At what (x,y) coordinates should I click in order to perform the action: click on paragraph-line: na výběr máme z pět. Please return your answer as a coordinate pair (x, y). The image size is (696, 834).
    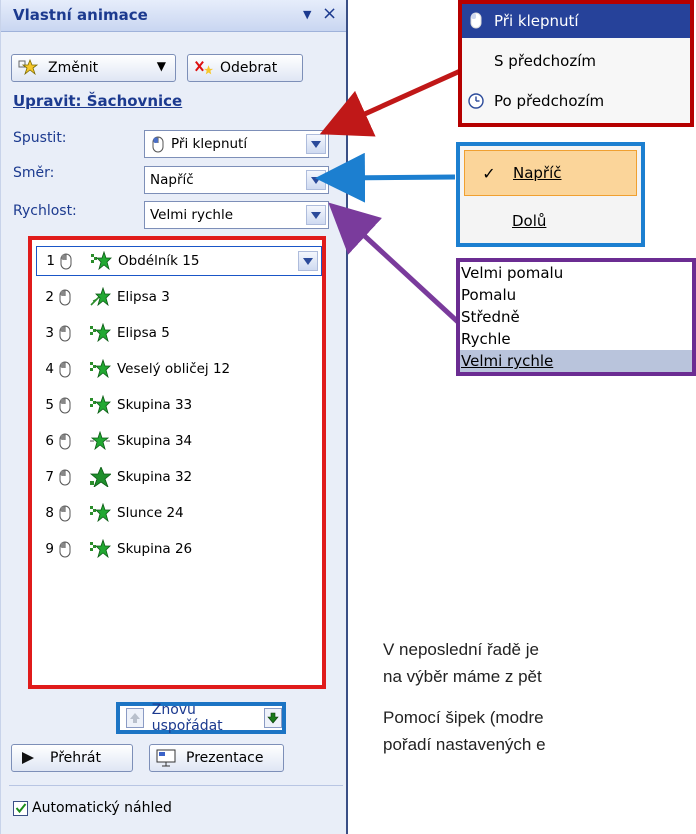
    Looking at the image, I should click on (462, 676).